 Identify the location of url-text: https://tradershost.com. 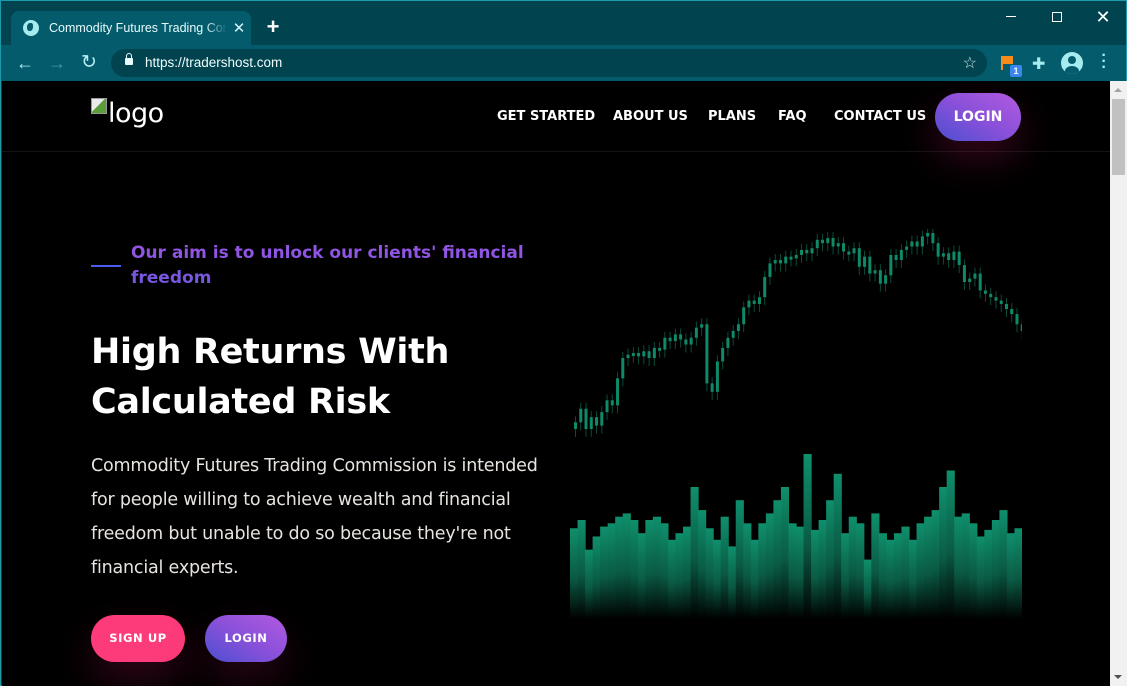
(213, 62).